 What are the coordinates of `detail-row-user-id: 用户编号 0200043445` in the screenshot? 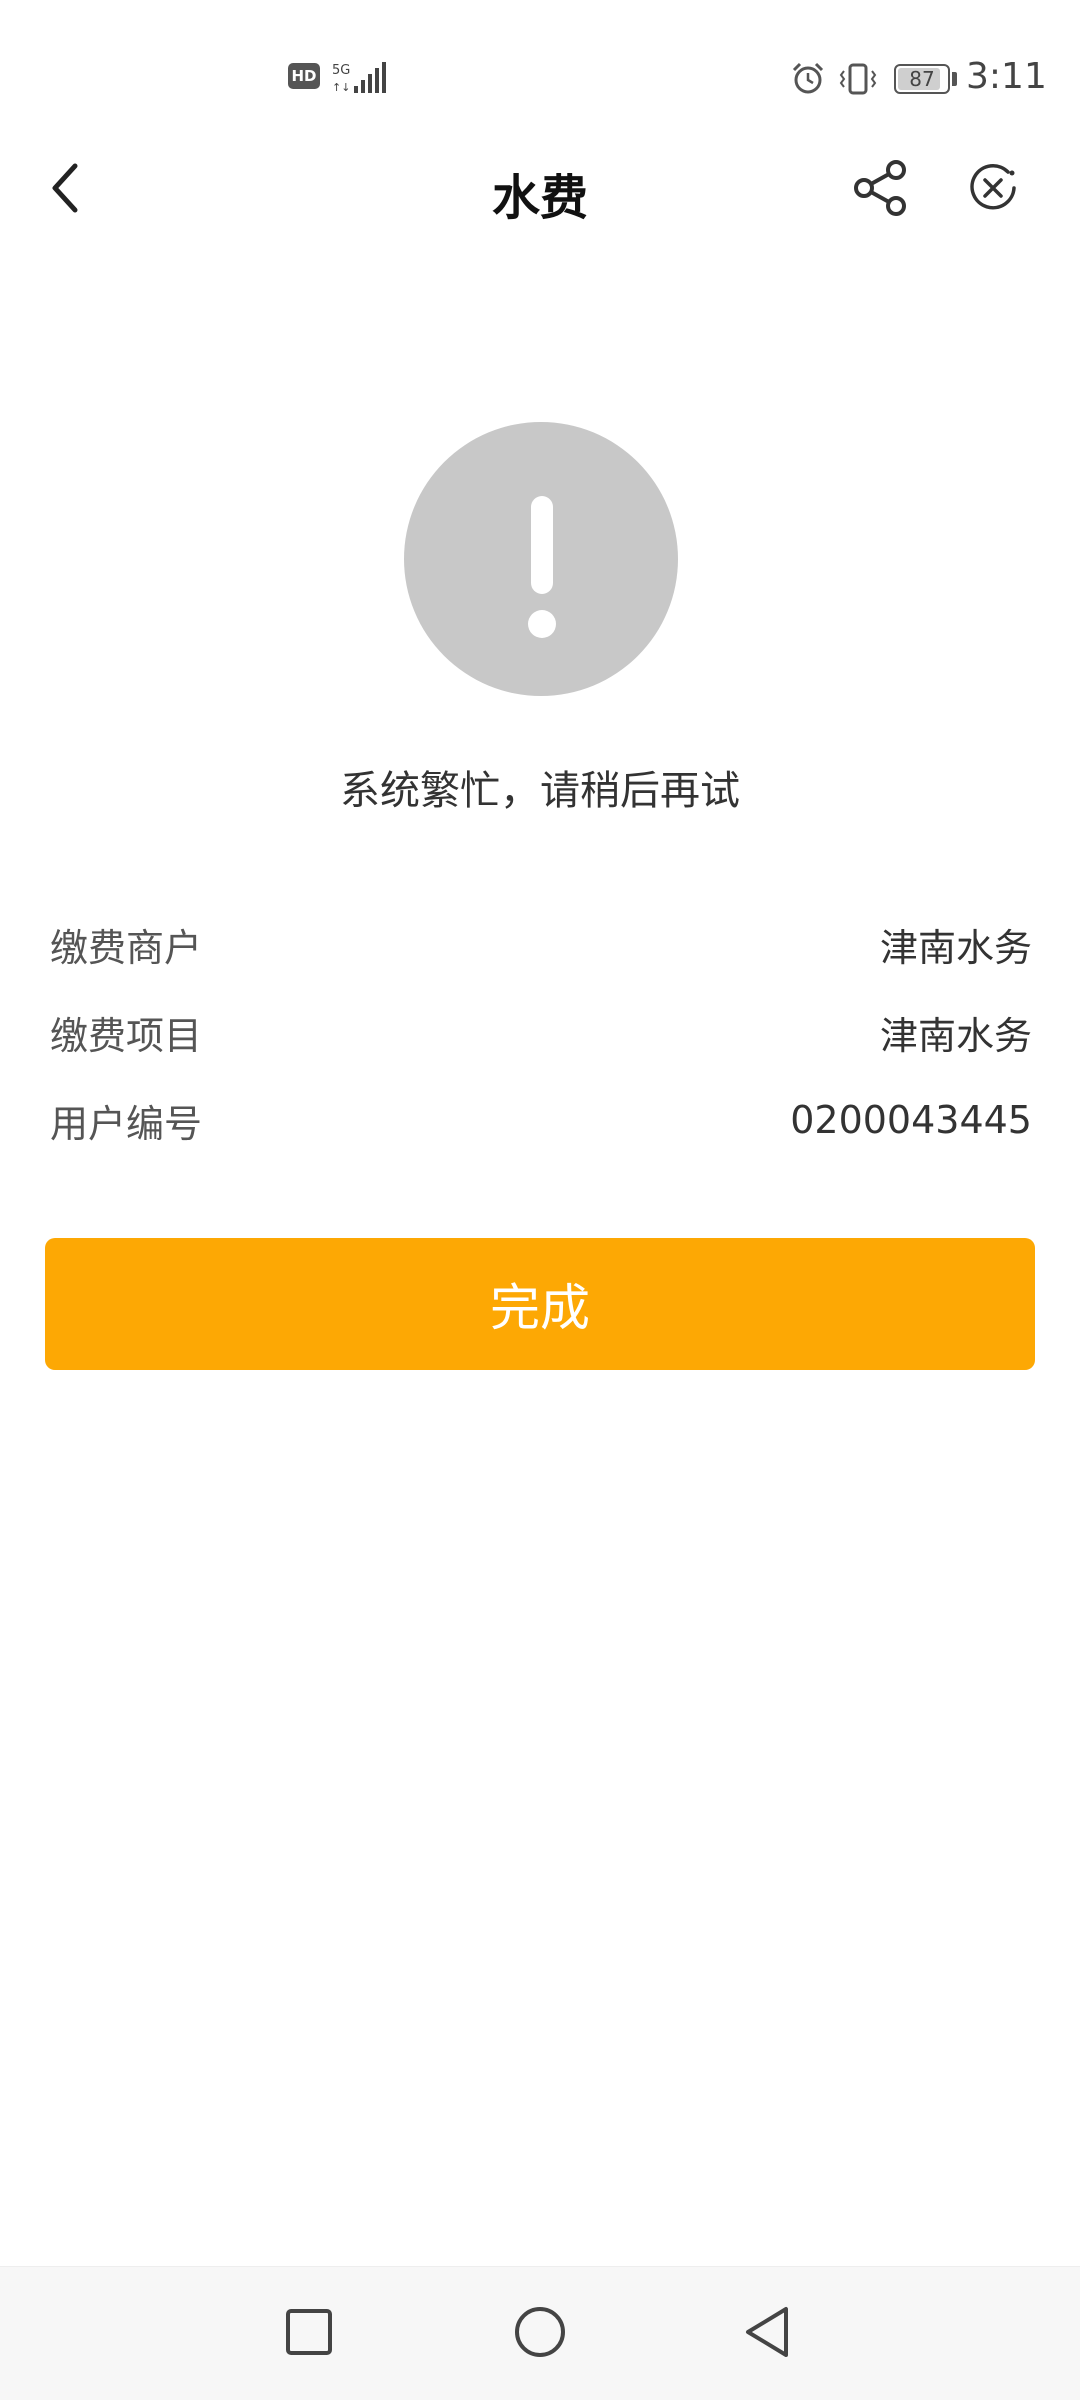 It's located at (541, 1120).